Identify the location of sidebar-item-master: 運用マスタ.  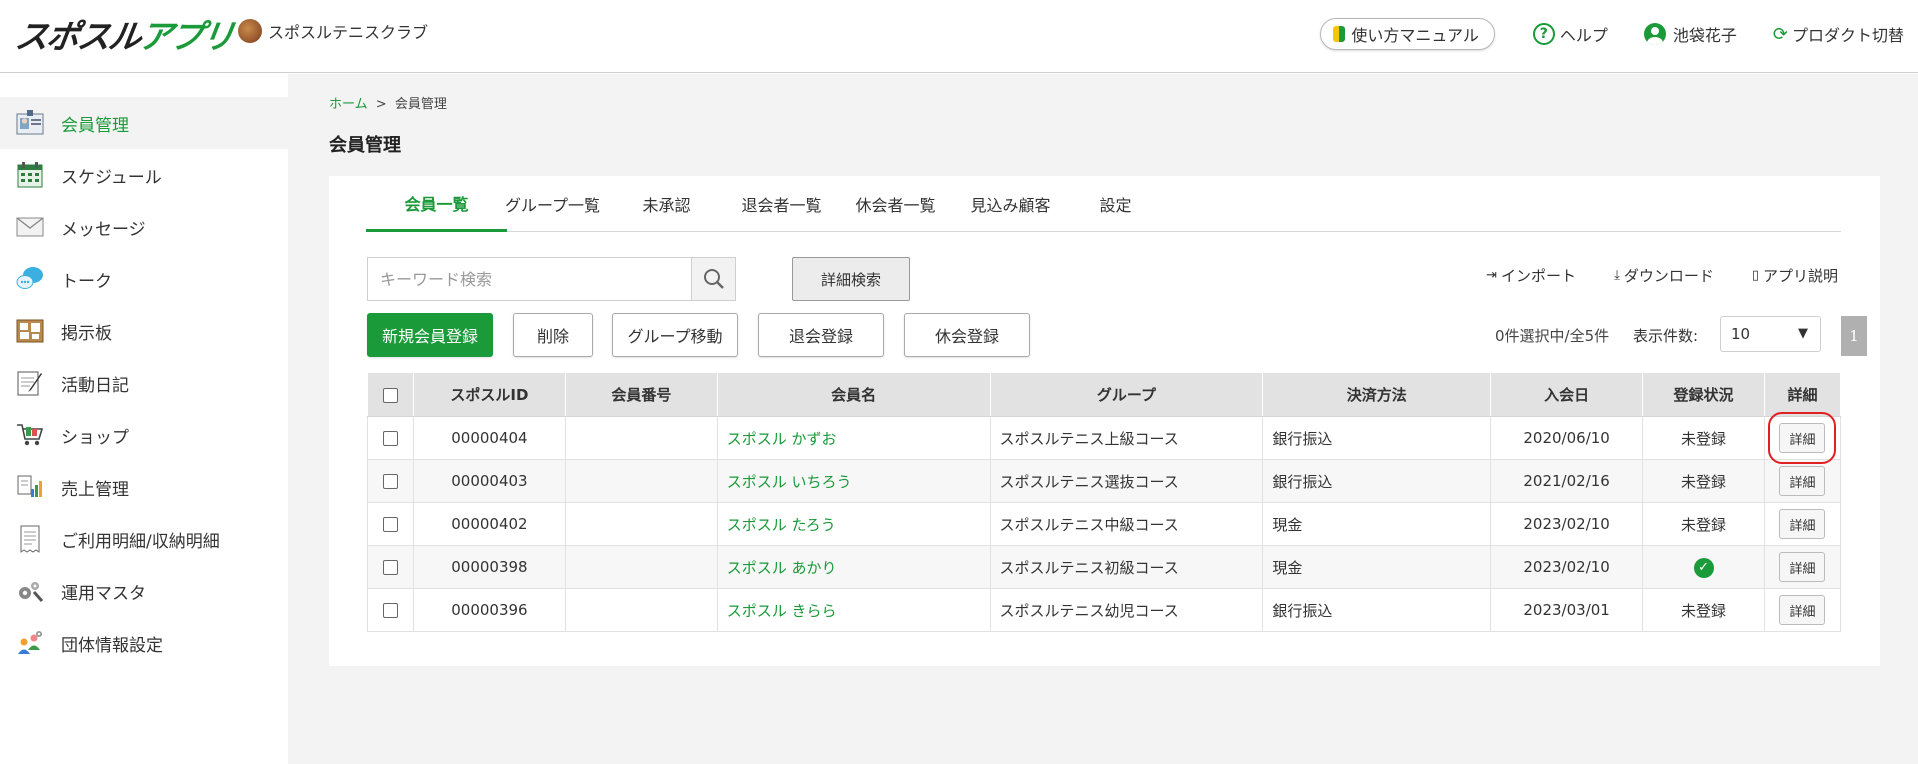
(144, 591).